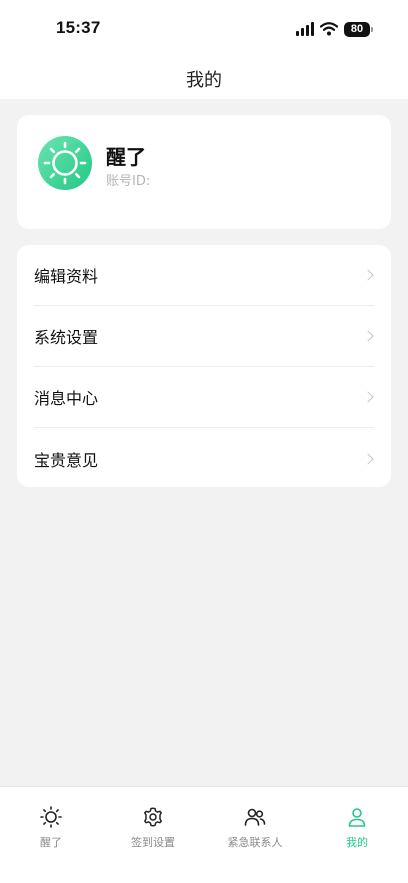 This screenshot has height=883, width=408. What do you see at coordinates (204, 336) in the screenshot?
I see `menu-item-system-settings: 系统设置` at bounding box center [204, 336].